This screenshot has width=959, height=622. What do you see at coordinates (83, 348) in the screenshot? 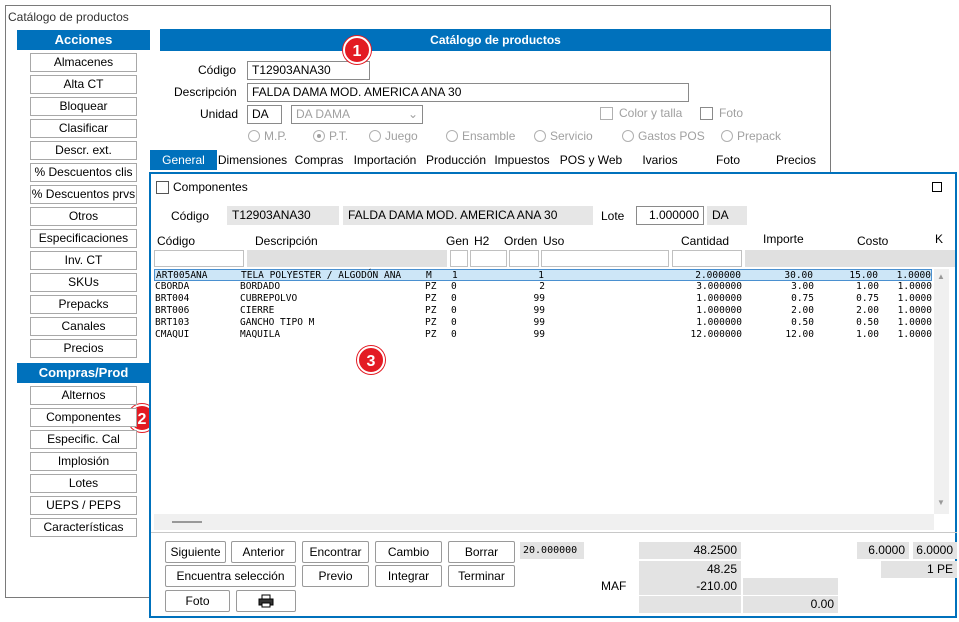
I see `acciones-precios-button: Precios` at bounding box center [83, 348].